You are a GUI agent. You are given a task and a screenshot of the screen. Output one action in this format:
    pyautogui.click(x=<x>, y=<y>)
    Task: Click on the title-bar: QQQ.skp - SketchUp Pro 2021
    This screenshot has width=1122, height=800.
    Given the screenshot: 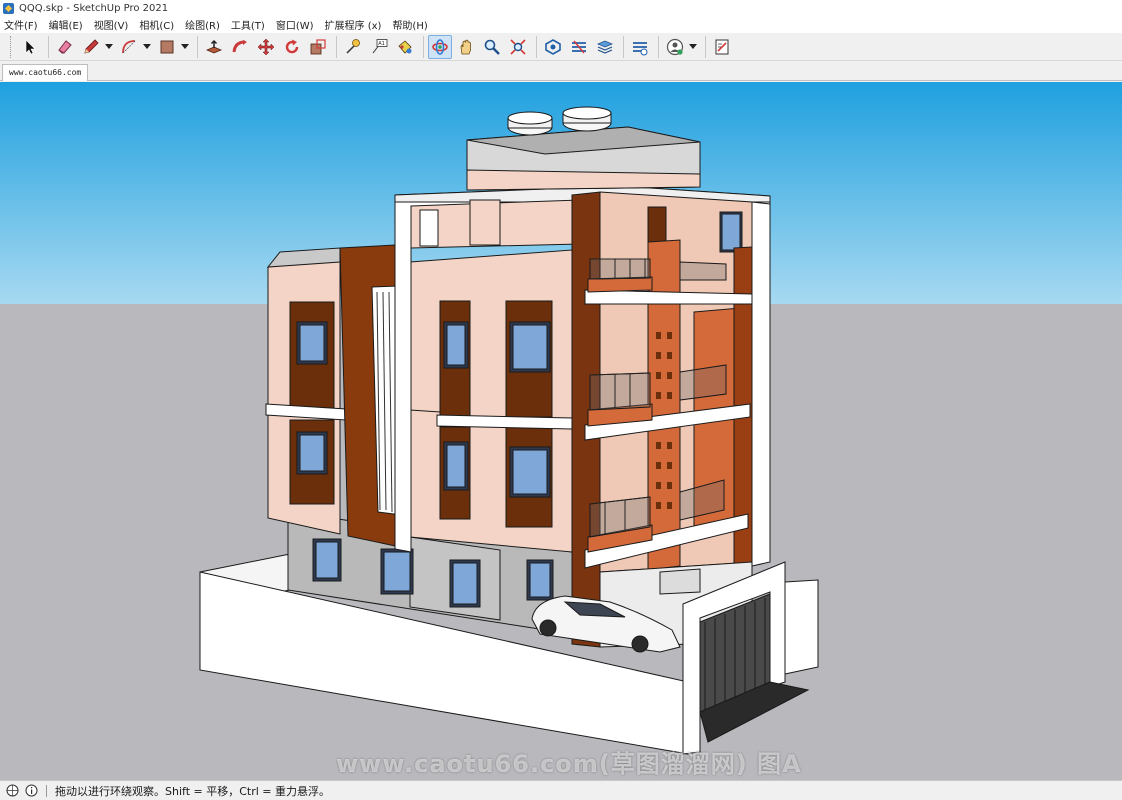 What is the action you would take?
    pyautogui.click(x=561, y=8)
    